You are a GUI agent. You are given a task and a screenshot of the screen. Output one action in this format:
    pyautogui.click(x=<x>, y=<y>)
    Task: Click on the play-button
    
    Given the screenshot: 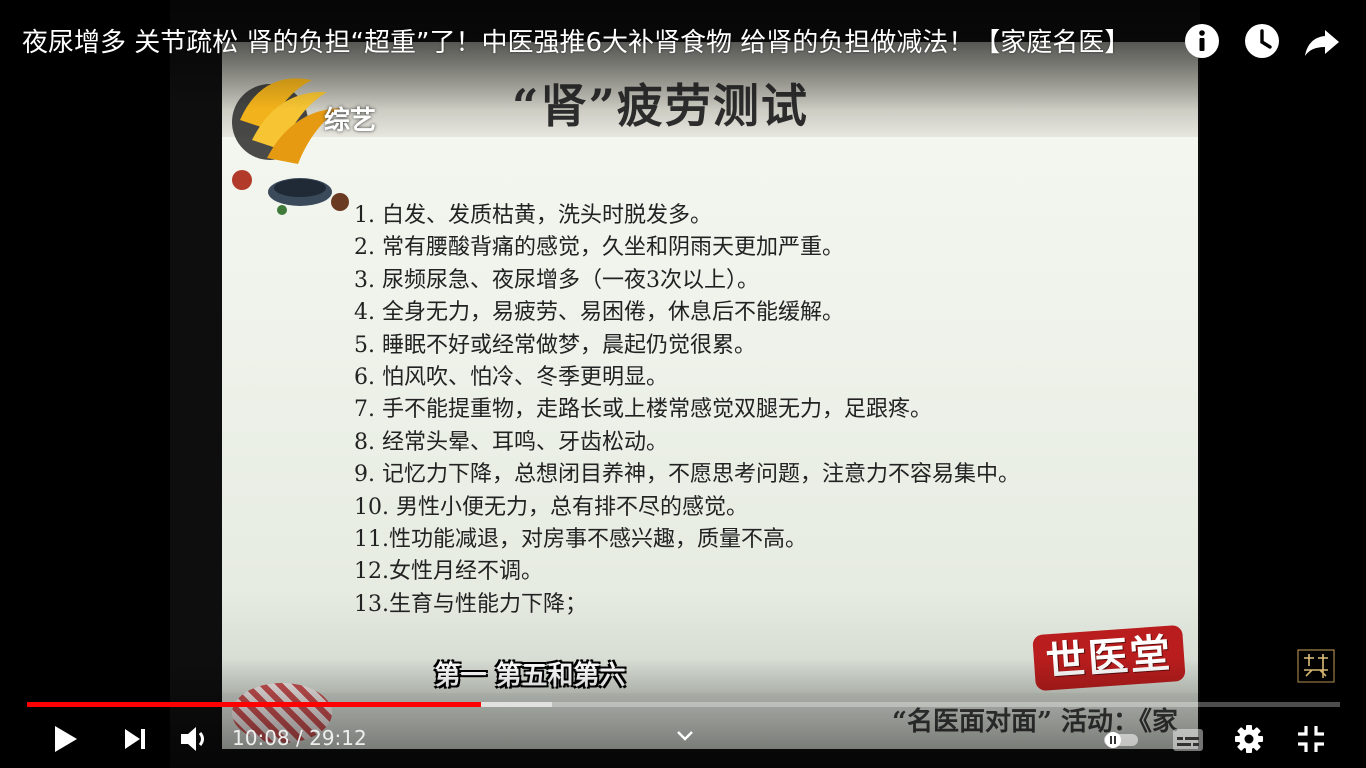 What is the action you would take?
    pyautogui.click(x=65, y=739)
    